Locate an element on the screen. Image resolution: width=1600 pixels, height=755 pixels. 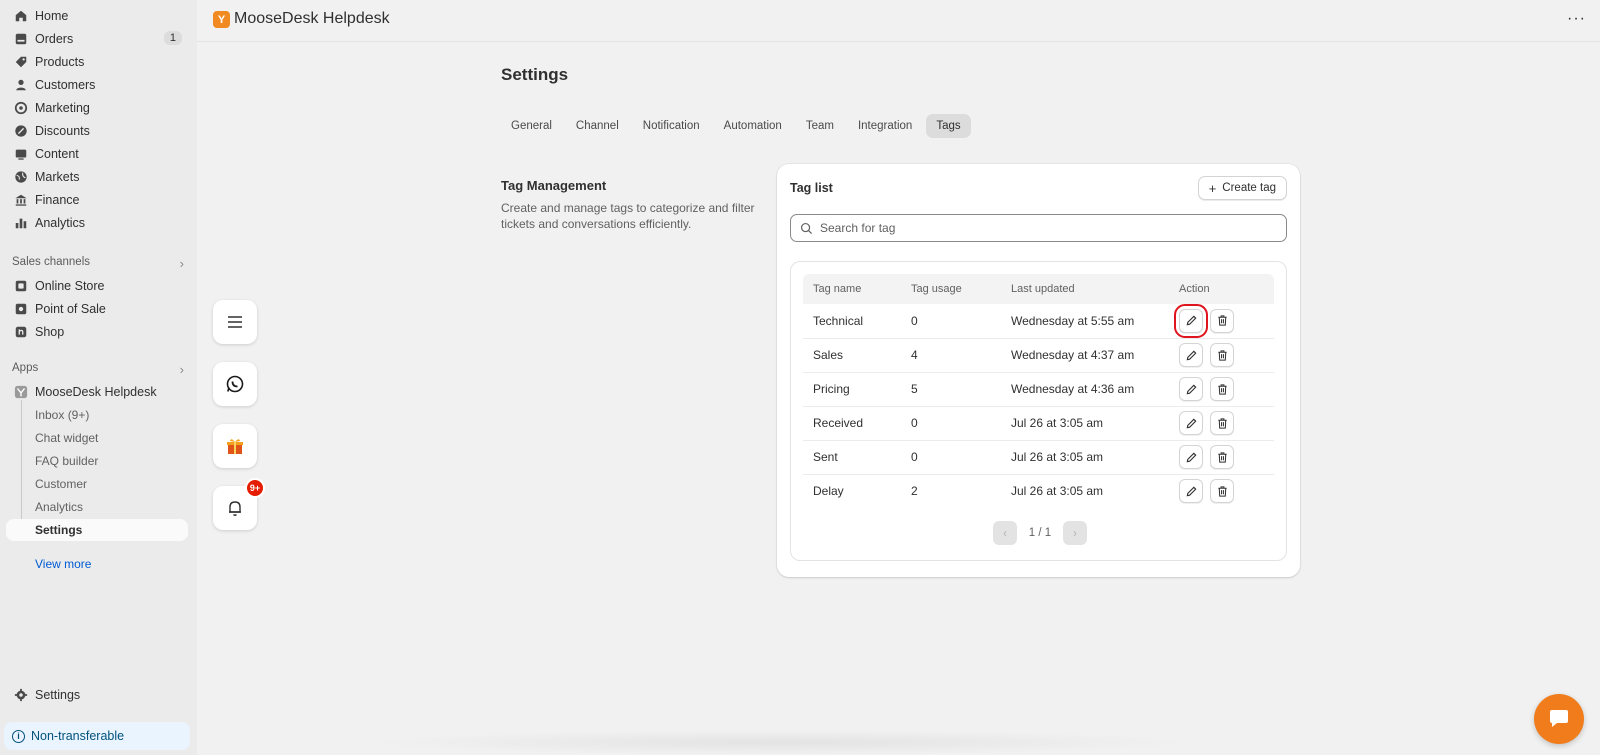
more-actions-icon: ··· is located at coordinates (1576, 19).